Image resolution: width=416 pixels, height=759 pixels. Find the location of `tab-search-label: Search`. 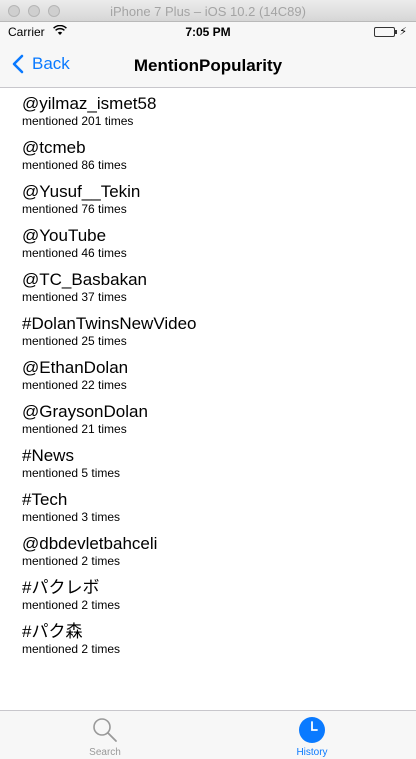

tab-search-label: Search is located at coordinates (105, 752).